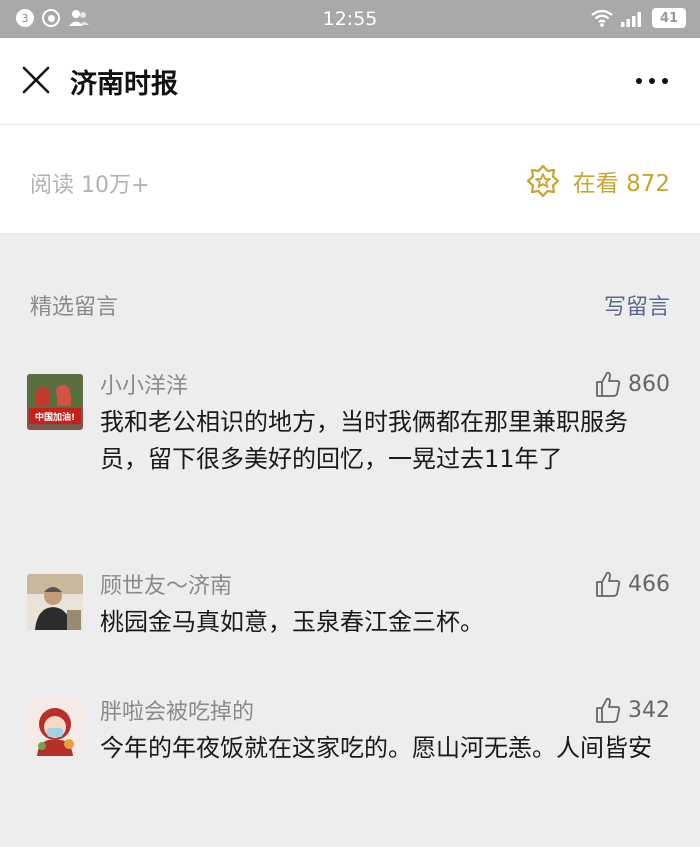 This screenshot has height=847, width=700. Describe the element at coordinates (350, 19) in the screenshot. I see `status-bar: 3 12:55 41` at that location.